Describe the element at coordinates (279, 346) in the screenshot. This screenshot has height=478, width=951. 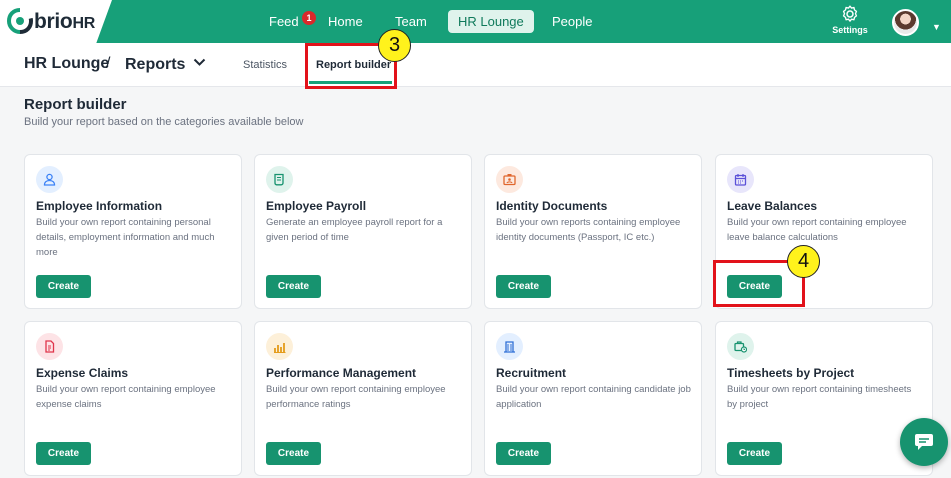
I see `bar-chart-icon` at that location.